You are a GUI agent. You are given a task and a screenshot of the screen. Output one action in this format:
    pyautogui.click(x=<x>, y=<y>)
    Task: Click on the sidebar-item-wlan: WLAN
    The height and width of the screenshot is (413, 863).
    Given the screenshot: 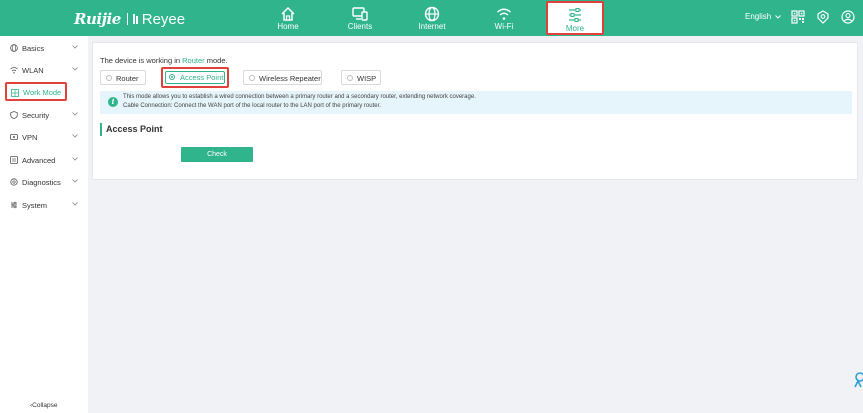 What is the action you would take?
    pyautogui.click(x=44, y=70)
    